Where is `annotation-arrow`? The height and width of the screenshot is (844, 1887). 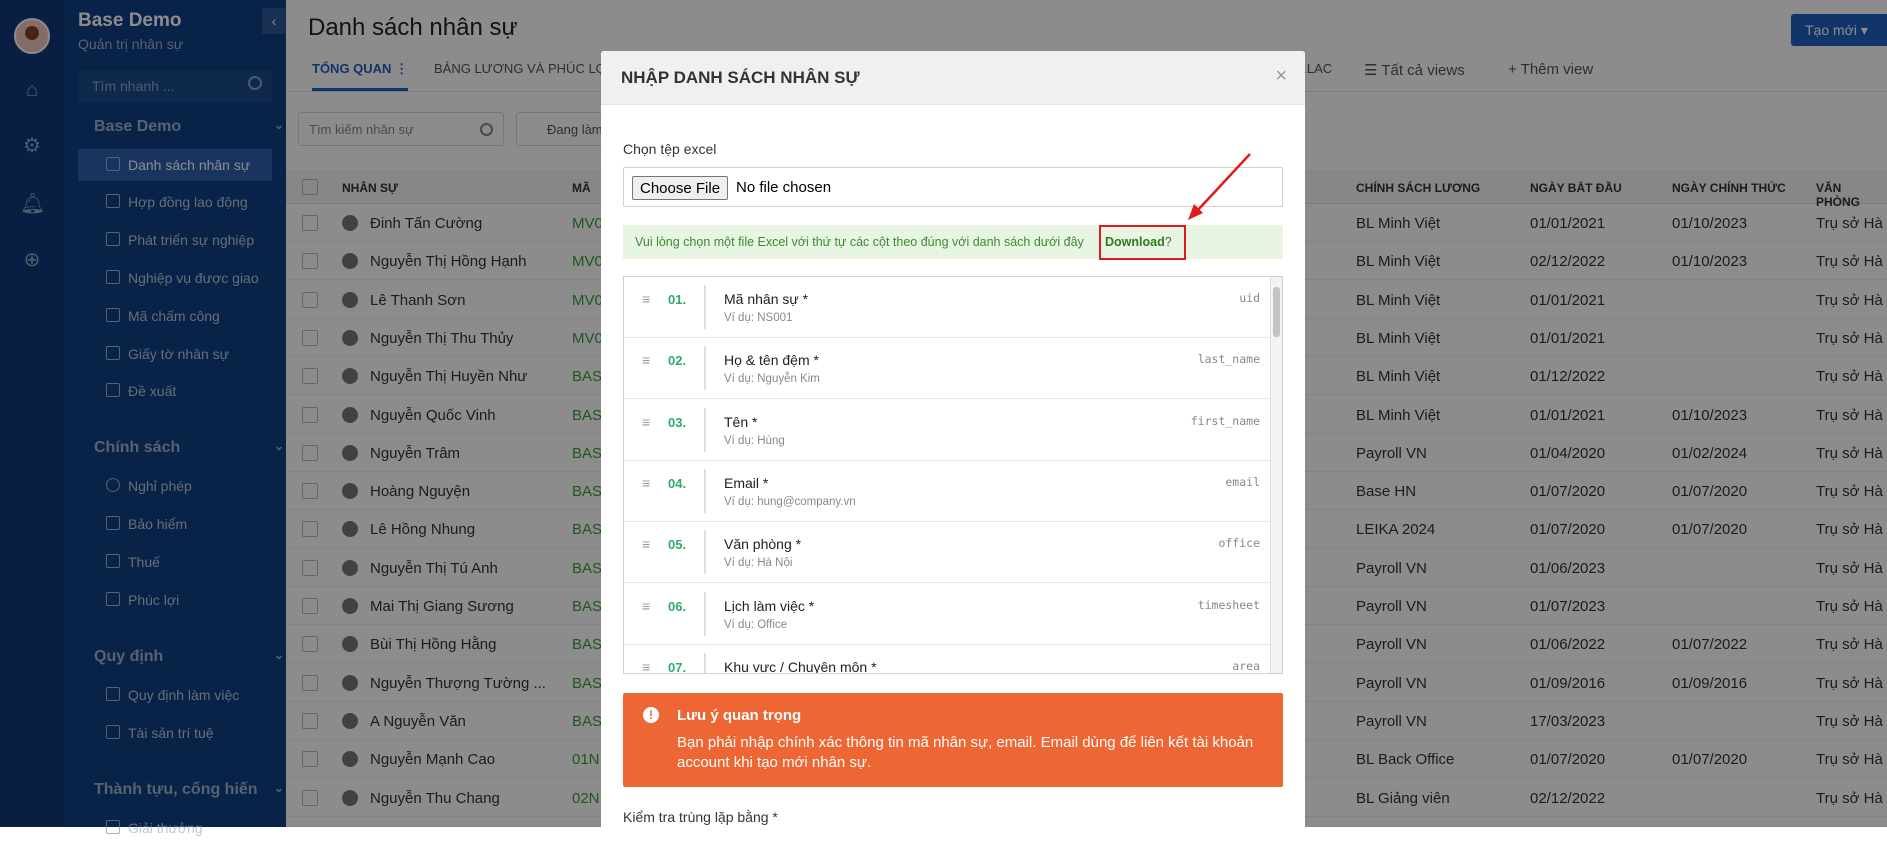
annotation-arrow is located at coordinates (1219, 186).